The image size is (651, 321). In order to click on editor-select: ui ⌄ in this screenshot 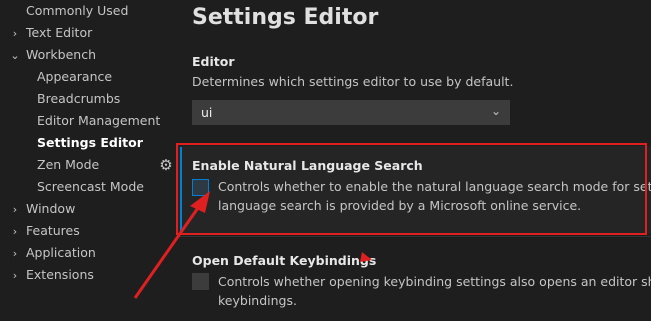, I will do `click(351, 112)`.